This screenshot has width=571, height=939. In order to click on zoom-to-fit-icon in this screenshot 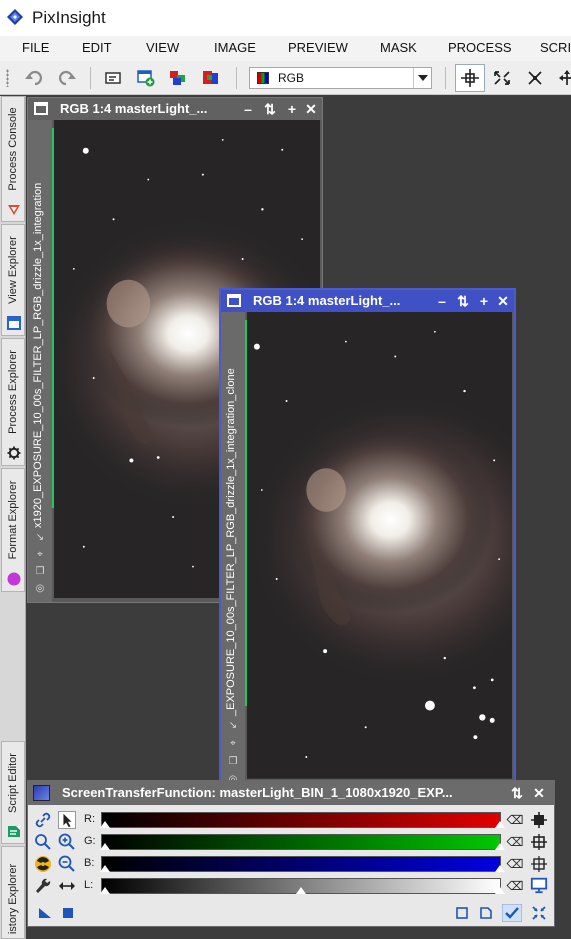, I will do `click(535, 78)`.